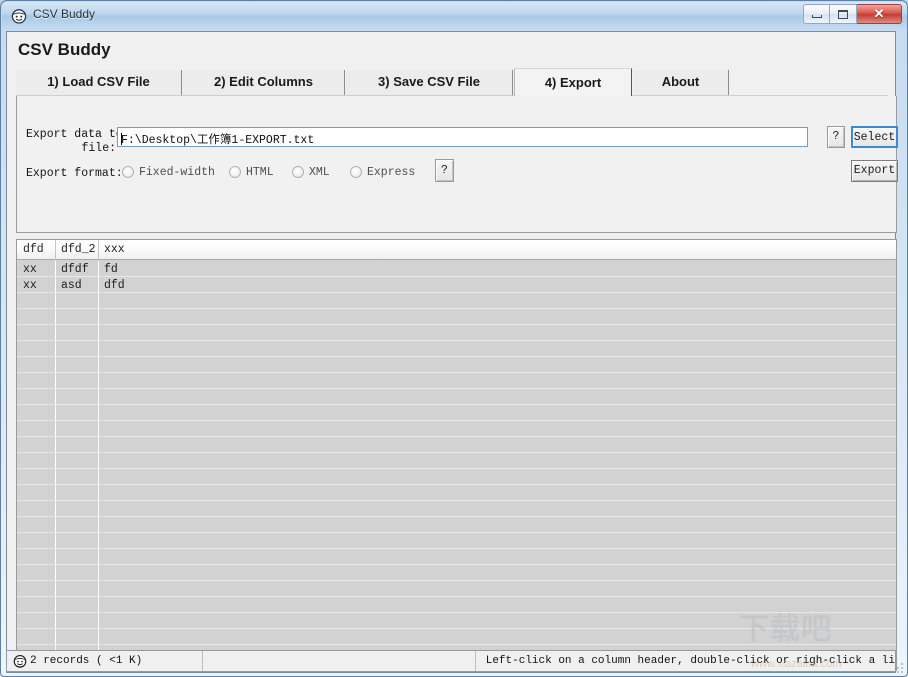 This screenshot has width=908, height=677. What do you see at coordinates (429, 83) in the screenshot?
I see `tab-3-save-csv-file: 3) Save CSV File` at bounding box center [429, 83].